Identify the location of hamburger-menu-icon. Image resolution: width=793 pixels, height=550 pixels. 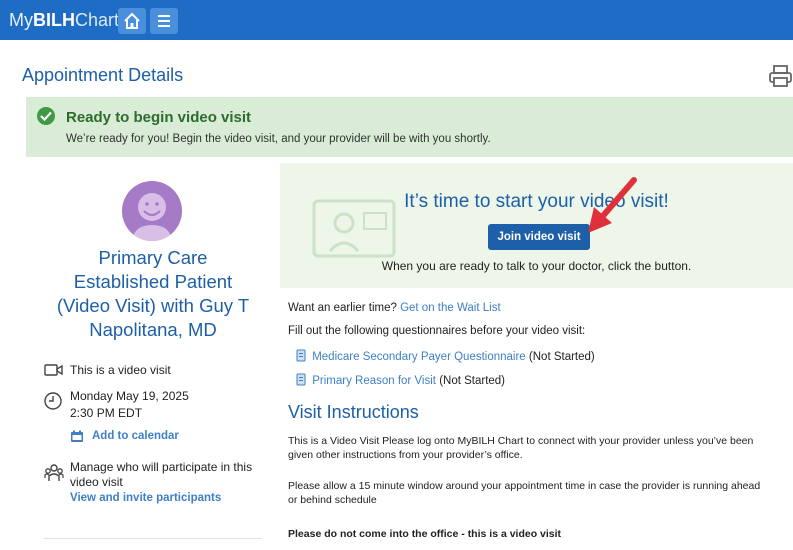
(164, 21).